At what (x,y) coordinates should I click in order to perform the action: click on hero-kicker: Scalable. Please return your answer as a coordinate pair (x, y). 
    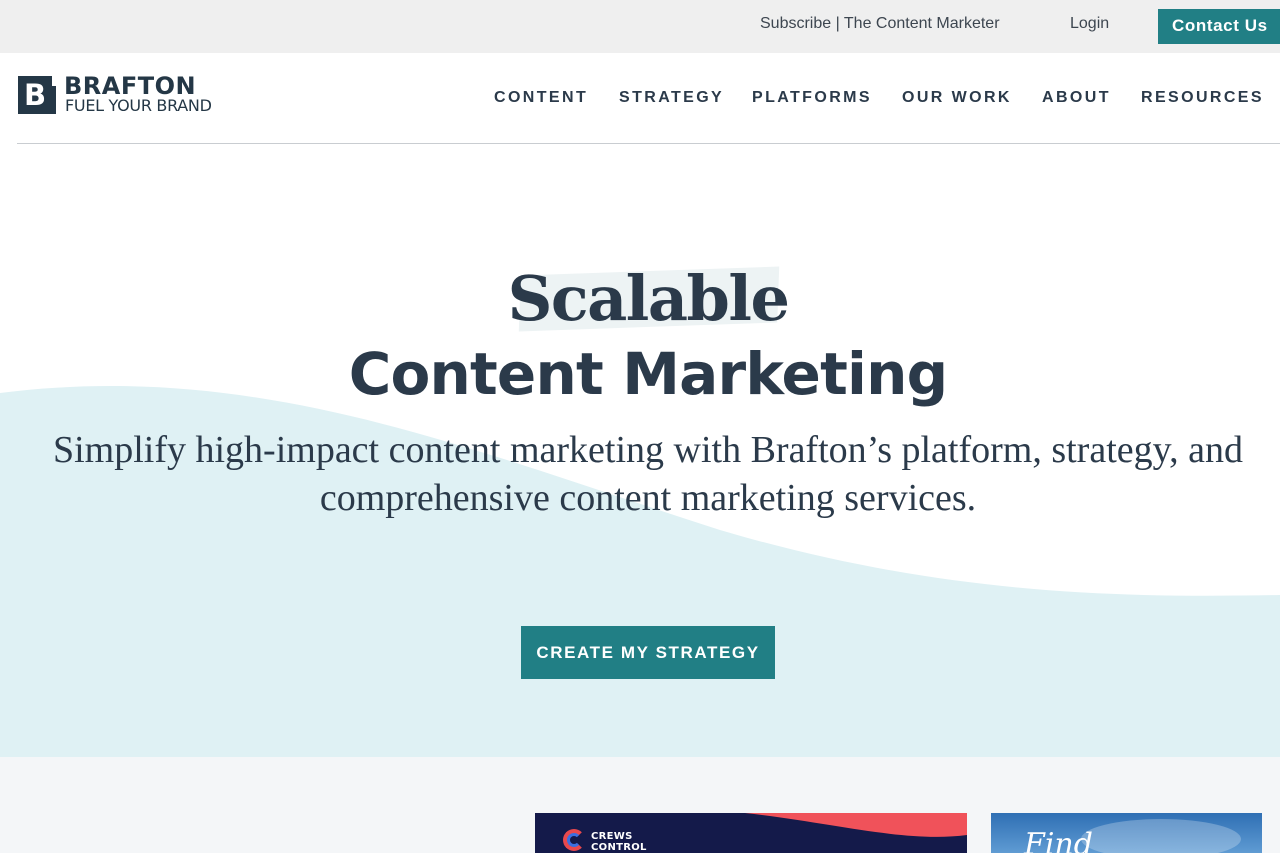
    Looking at the image, I should click on (648, 298).